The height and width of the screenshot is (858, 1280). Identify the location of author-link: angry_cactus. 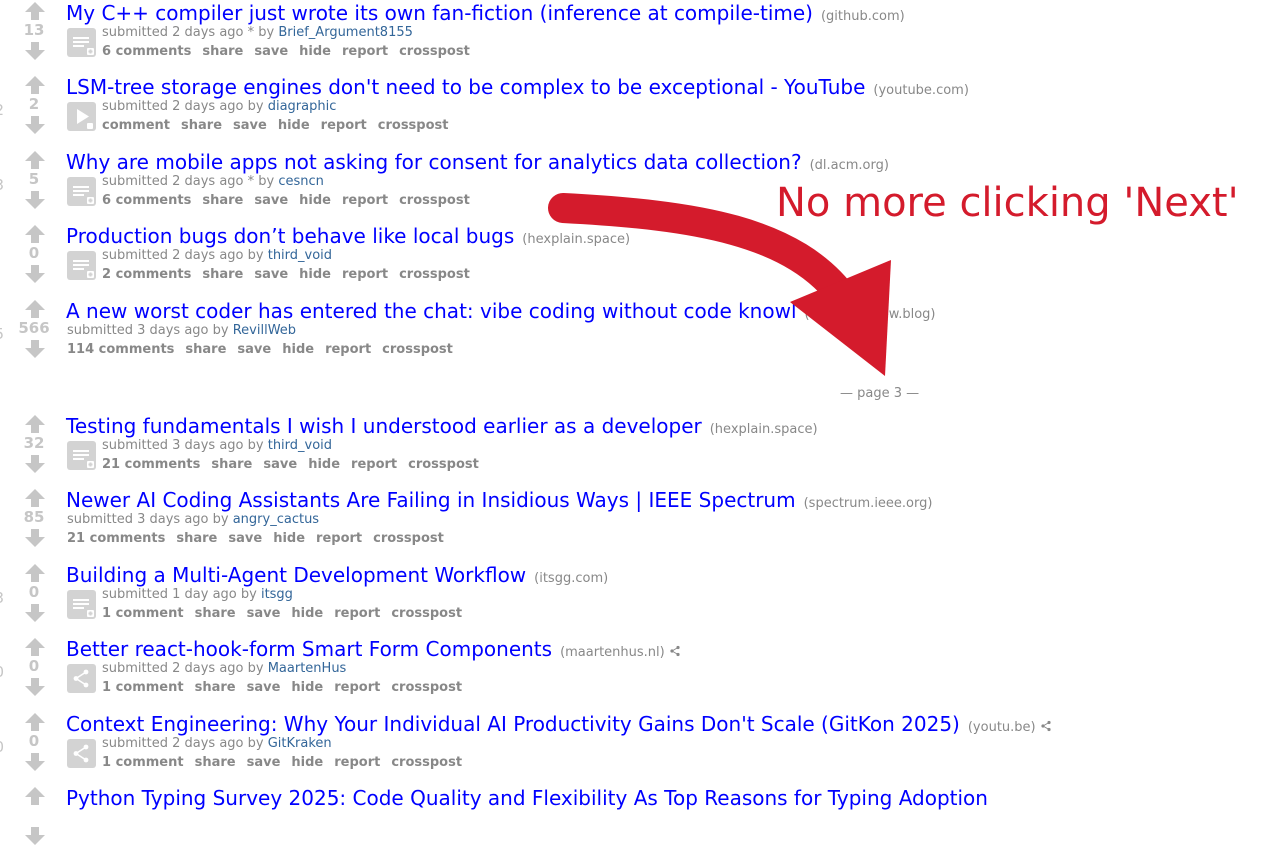
(276, 519).